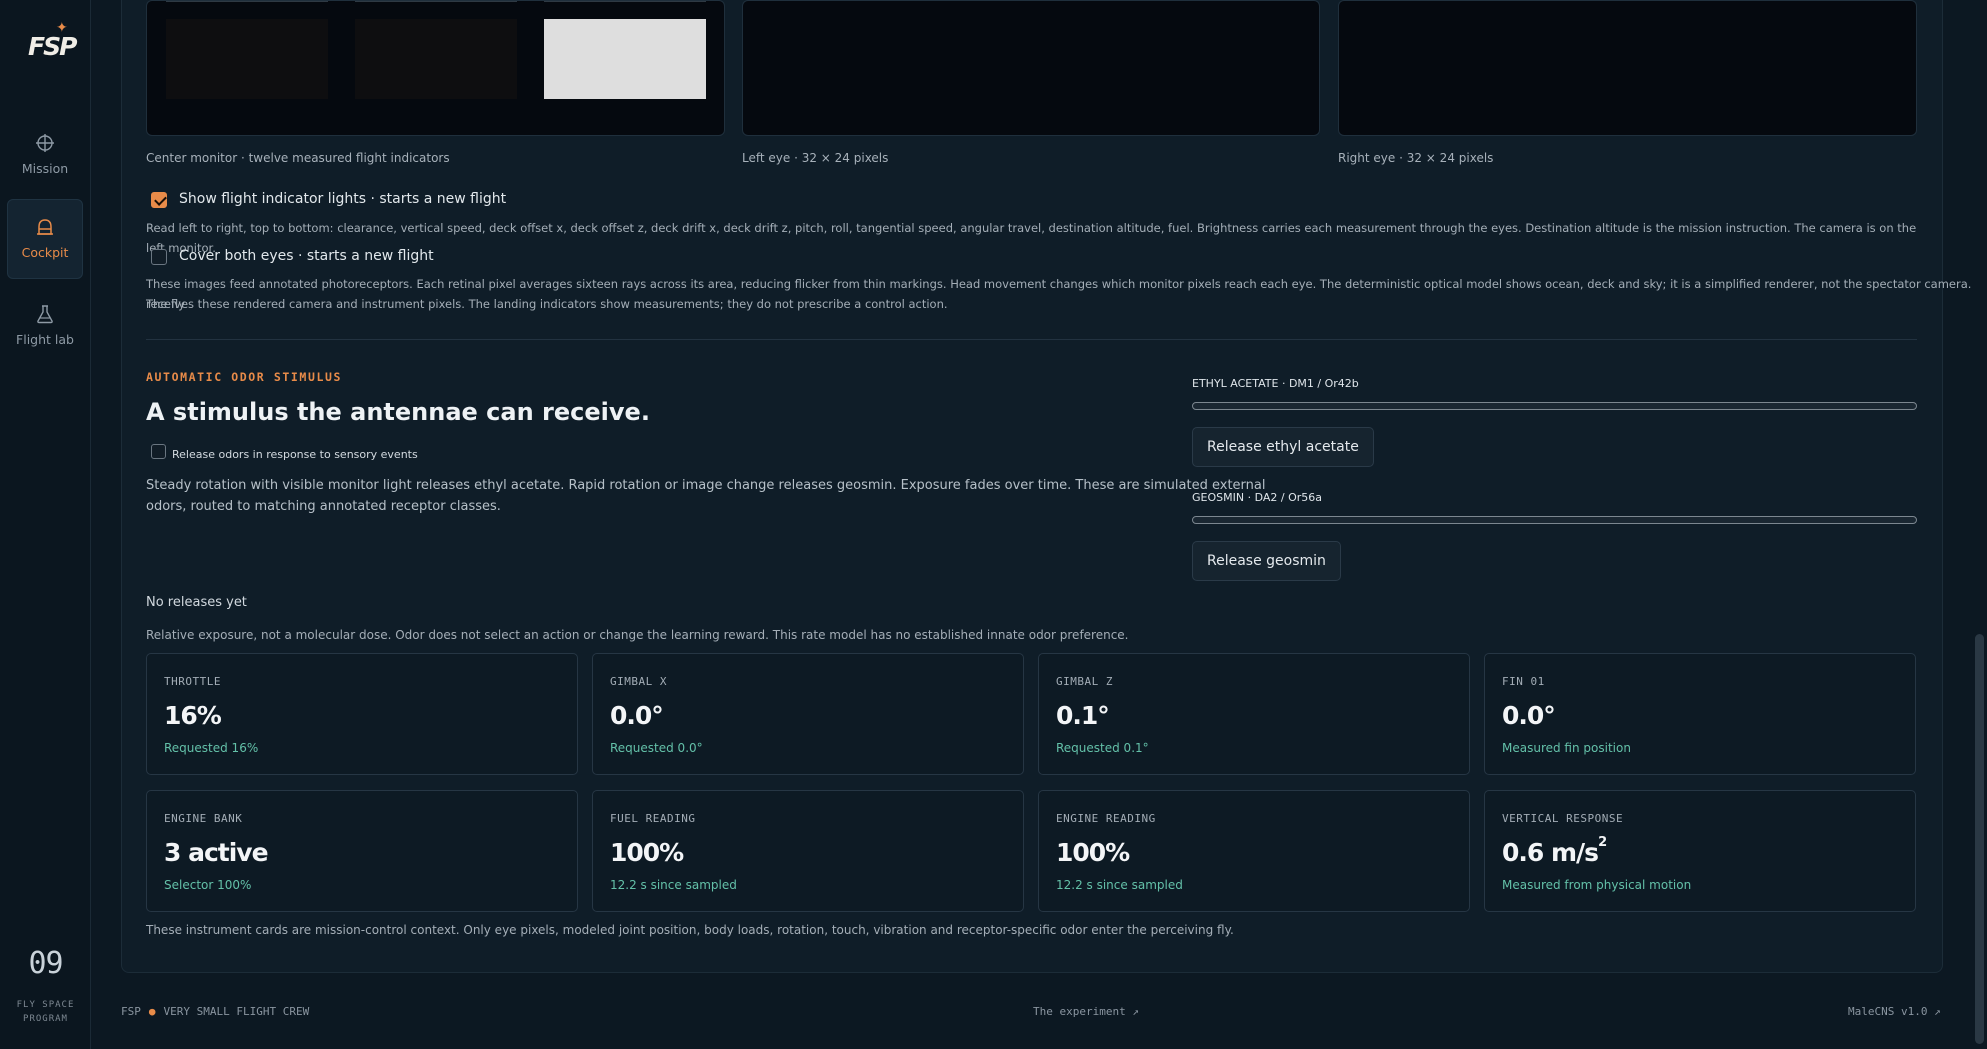 The width and height of the screenshot is (1987, 1049). Describe the element at coordinates (1086, 1011) in the screenshot. I see `experiment-link: The experiment ↗` at that location.